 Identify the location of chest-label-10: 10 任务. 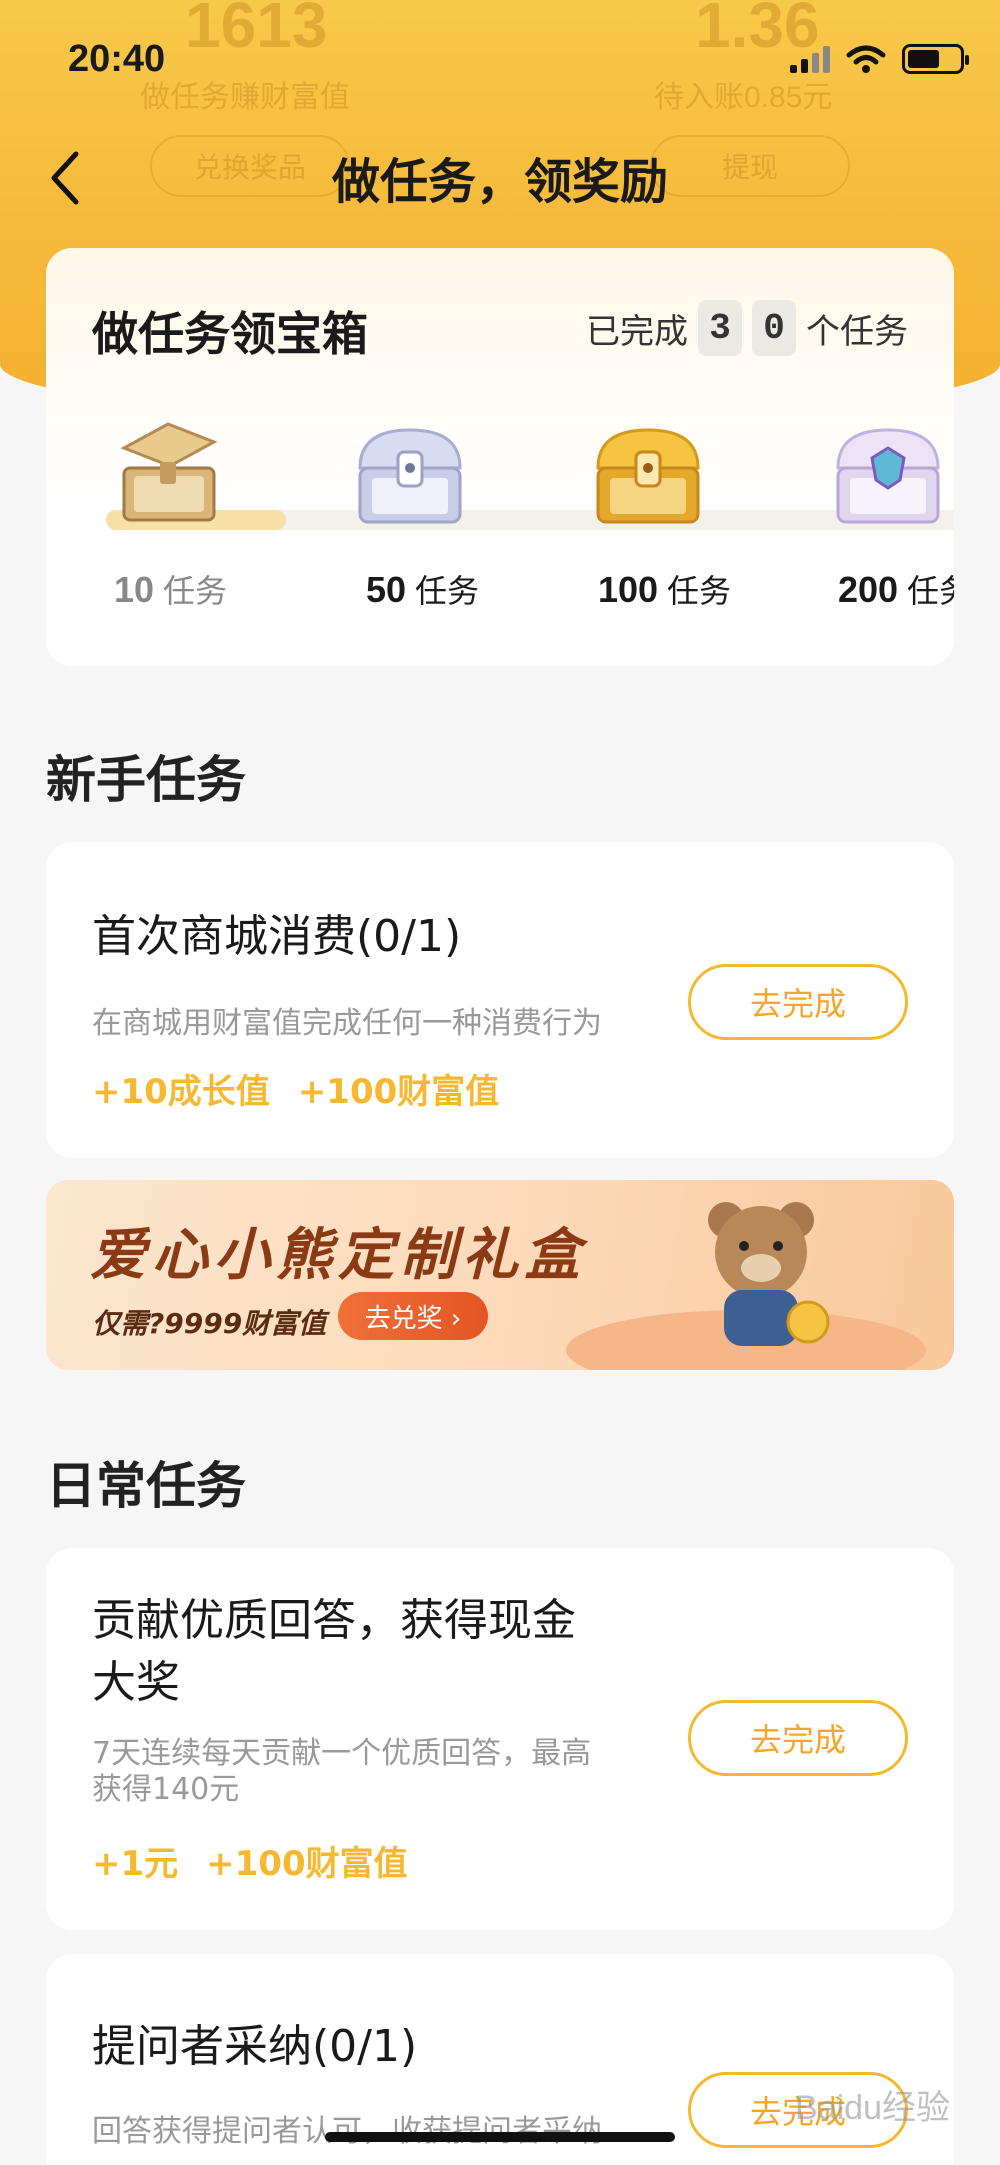
(170, 589).